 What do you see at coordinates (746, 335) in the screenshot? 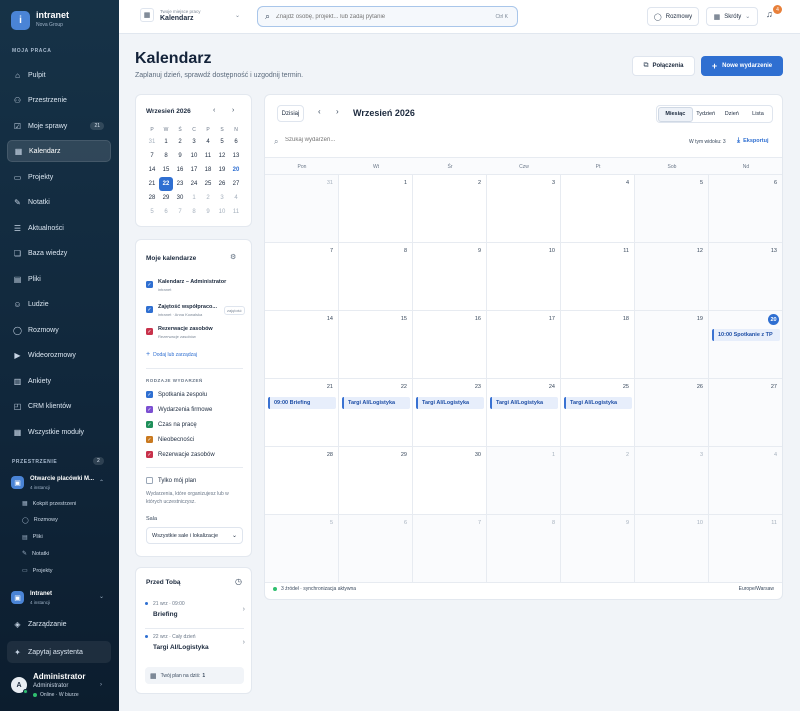
I see `calendar-event: 10:00 Spotkanie z TP` at bounding box center [746, 335].